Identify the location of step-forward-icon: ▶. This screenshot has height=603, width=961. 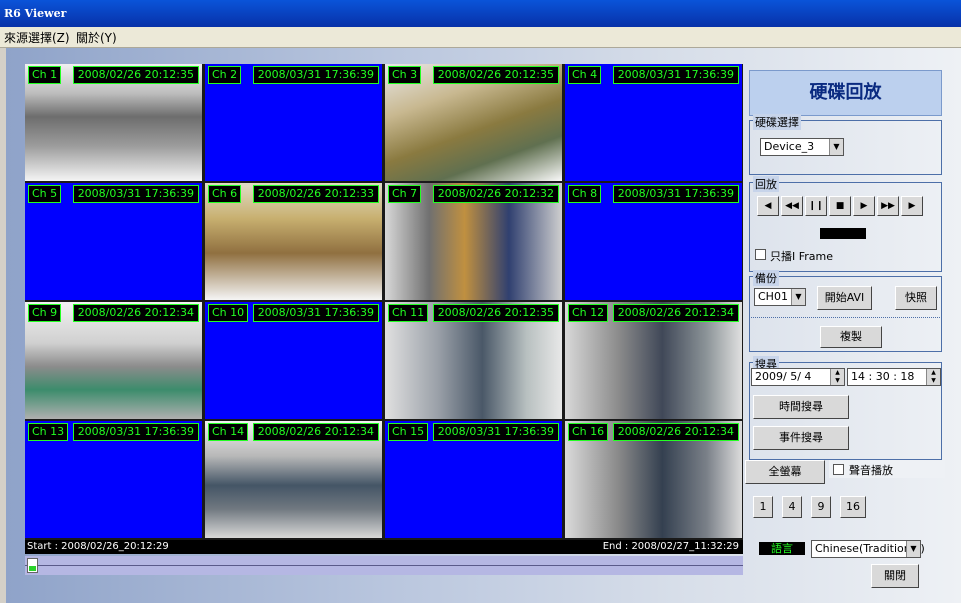
(912, 206).